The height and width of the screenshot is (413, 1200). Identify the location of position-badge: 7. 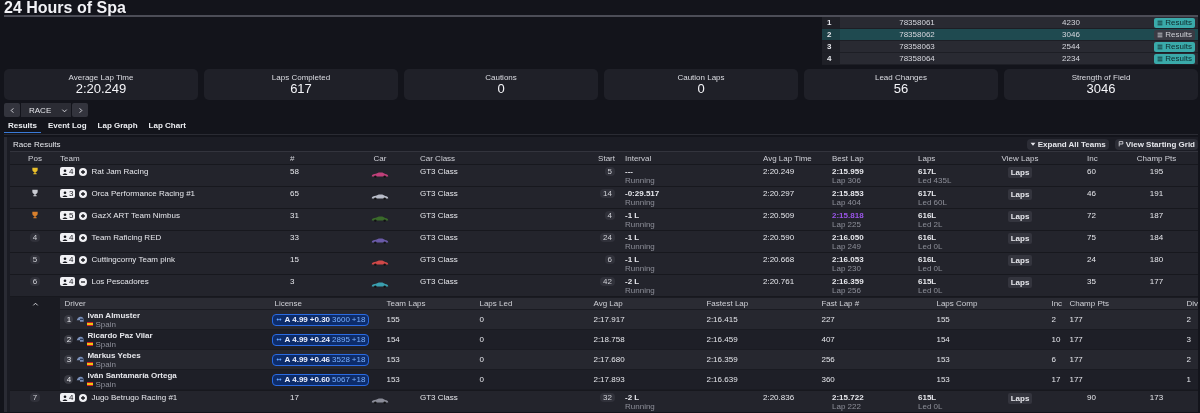
(35, 397).